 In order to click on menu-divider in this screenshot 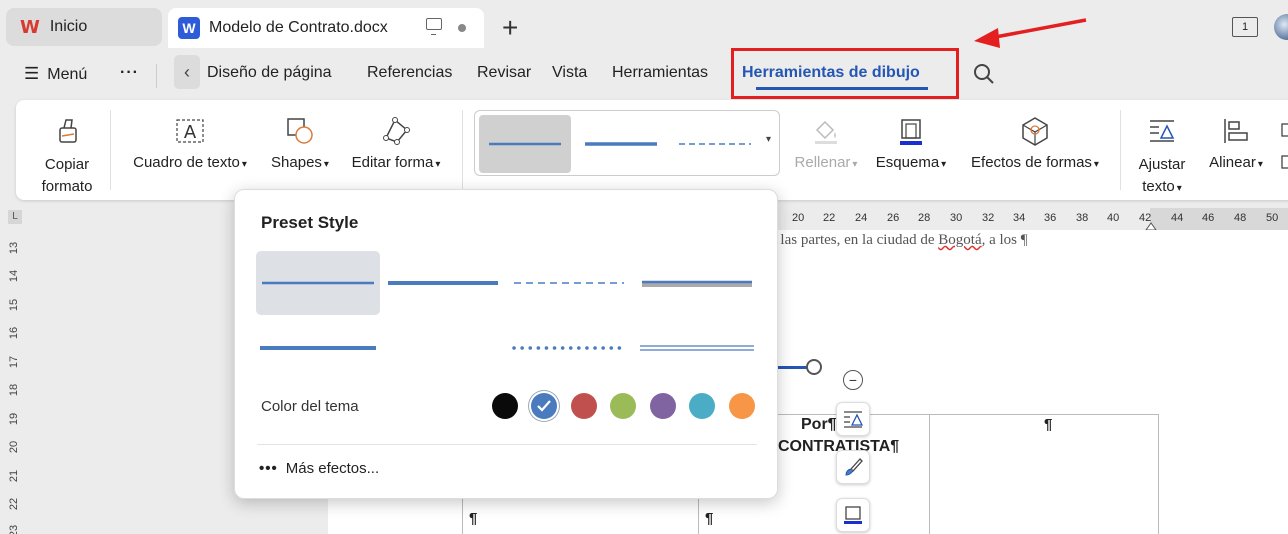, I will do `click(156, 76)`.